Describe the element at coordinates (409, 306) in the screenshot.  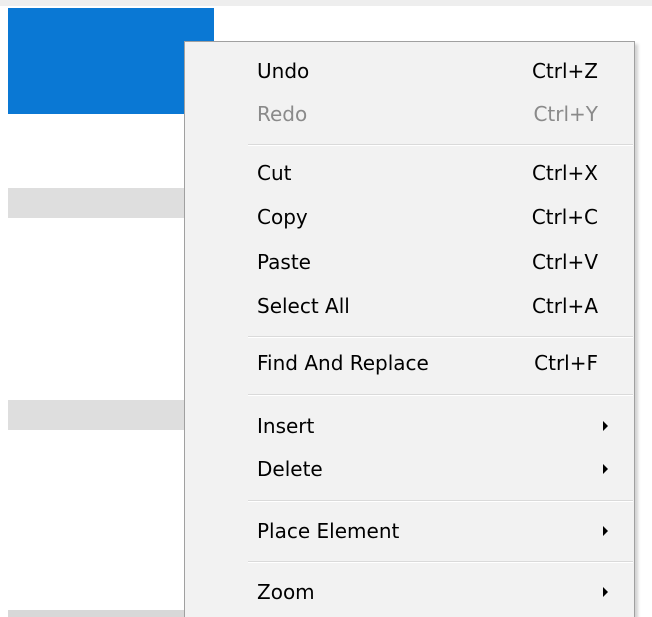
I see `menu-item-select-all: Select All Ctrl+A` at that location.